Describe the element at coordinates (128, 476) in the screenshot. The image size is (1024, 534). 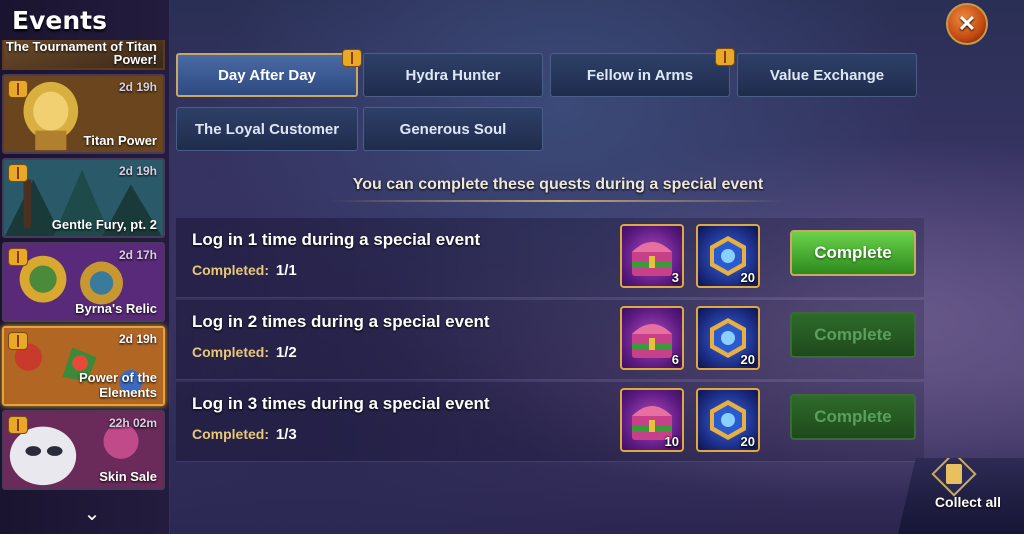
I see `event-tile-name: Skin Sale` at that location.